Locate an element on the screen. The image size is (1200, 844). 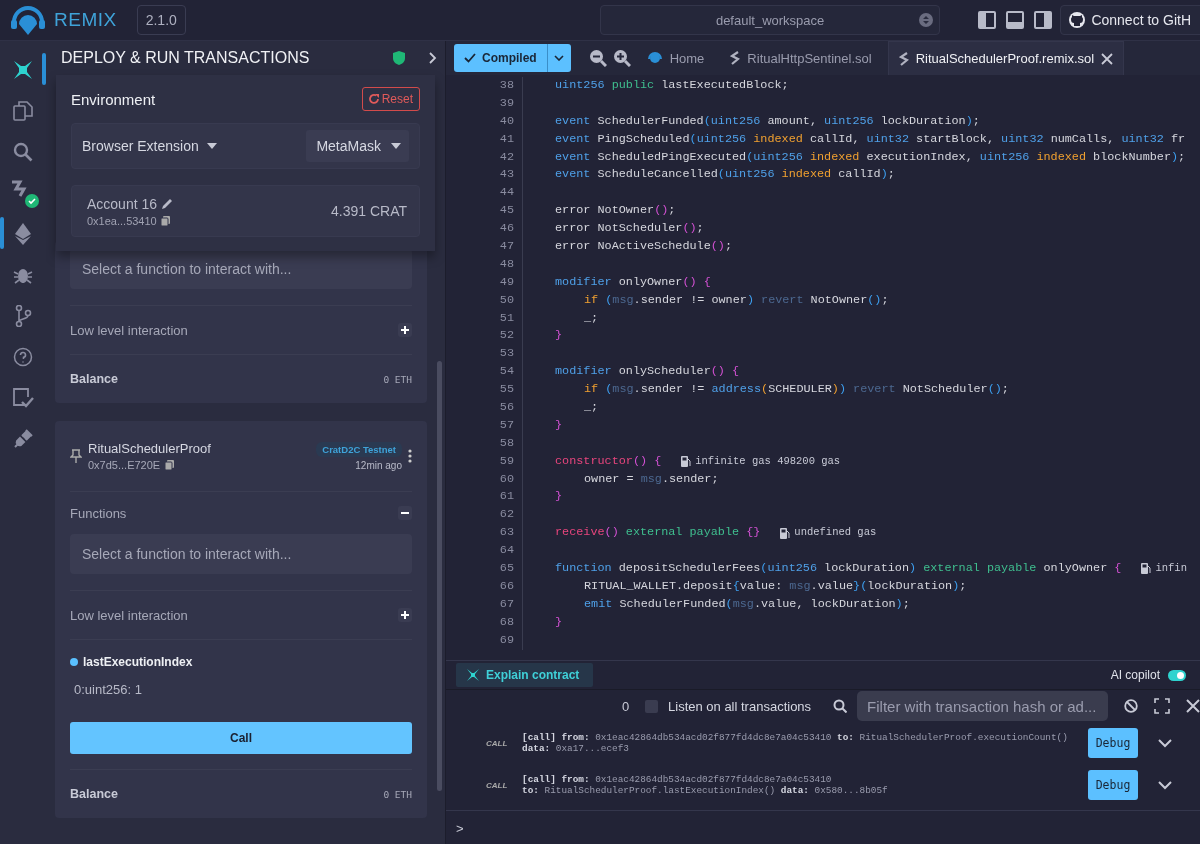
gas-estimate: infinite gas 498200 gas is located at coordinates (768, 461).